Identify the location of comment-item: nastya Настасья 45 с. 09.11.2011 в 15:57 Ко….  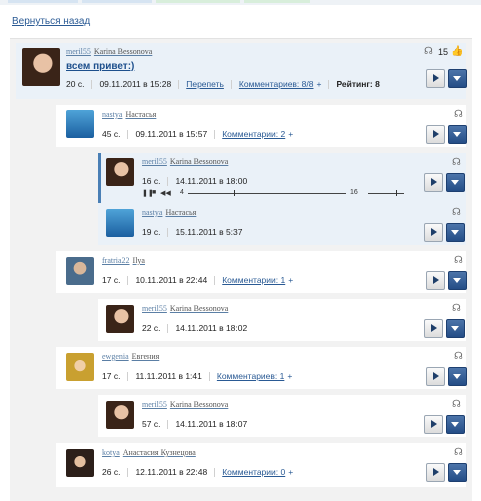
(261, 126).